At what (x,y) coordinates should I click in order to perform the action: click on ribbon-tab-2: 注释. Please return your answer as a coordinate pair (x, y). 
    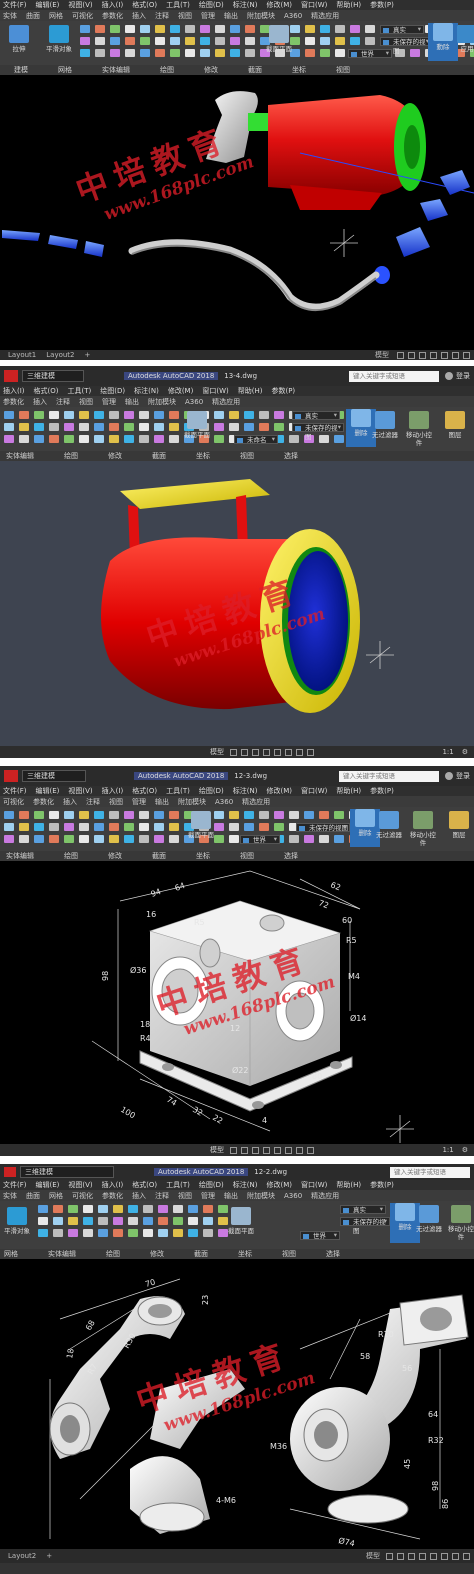
    Looking at the image, I should click on (63, 402).